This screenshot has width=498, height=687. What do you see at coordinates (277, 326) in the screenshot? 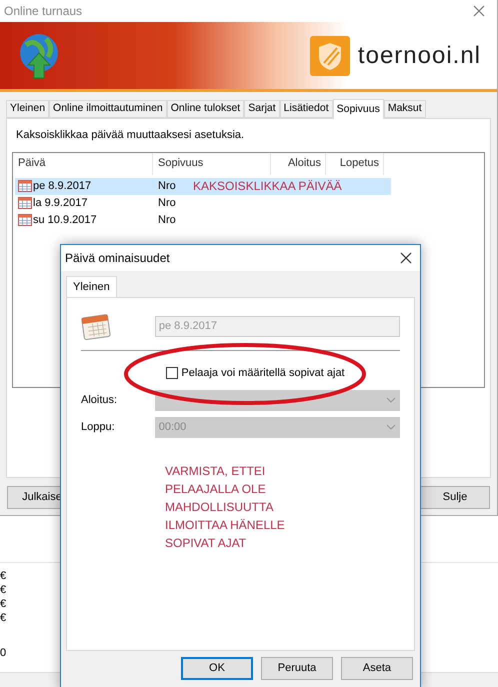
I see `date-field: pe 8.9.2017` at bounding box center [277, 326].